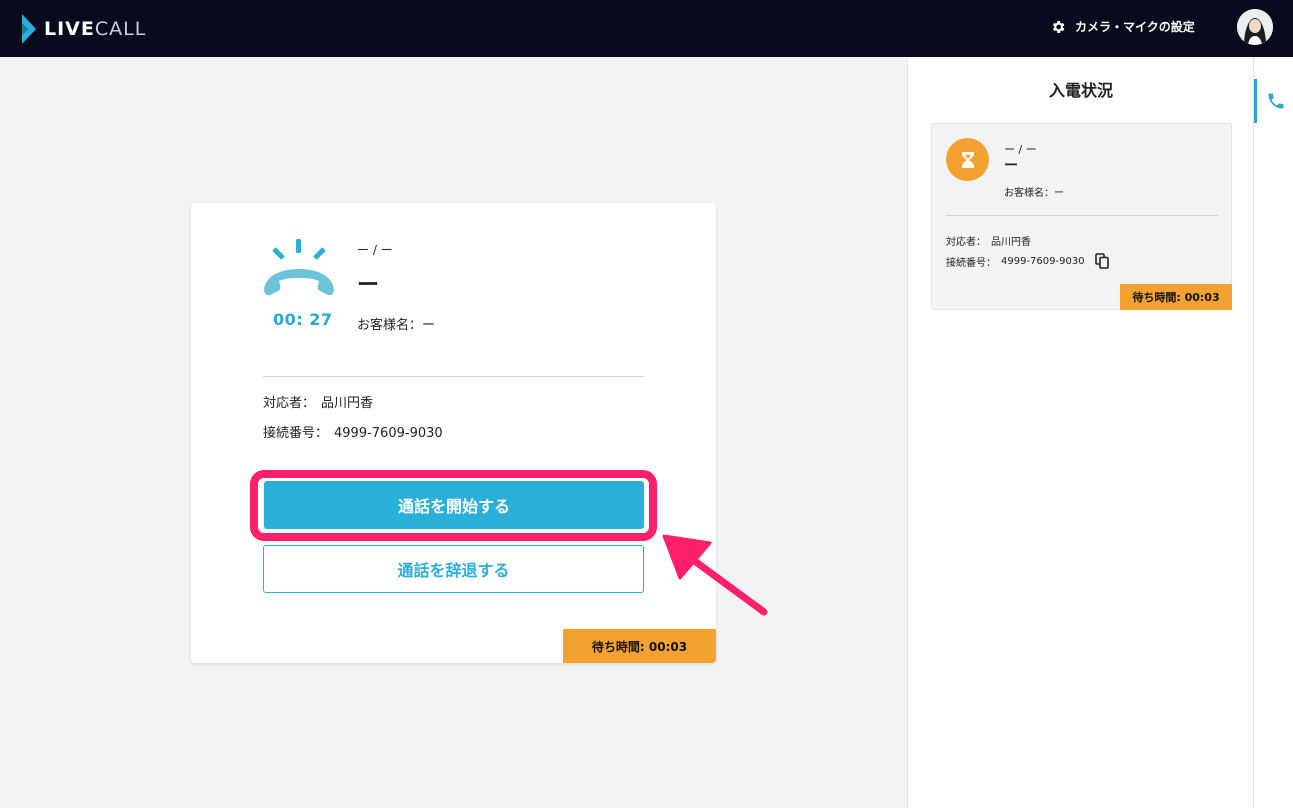  I want to click on call-timer: 00: 27, so click(303, 319).